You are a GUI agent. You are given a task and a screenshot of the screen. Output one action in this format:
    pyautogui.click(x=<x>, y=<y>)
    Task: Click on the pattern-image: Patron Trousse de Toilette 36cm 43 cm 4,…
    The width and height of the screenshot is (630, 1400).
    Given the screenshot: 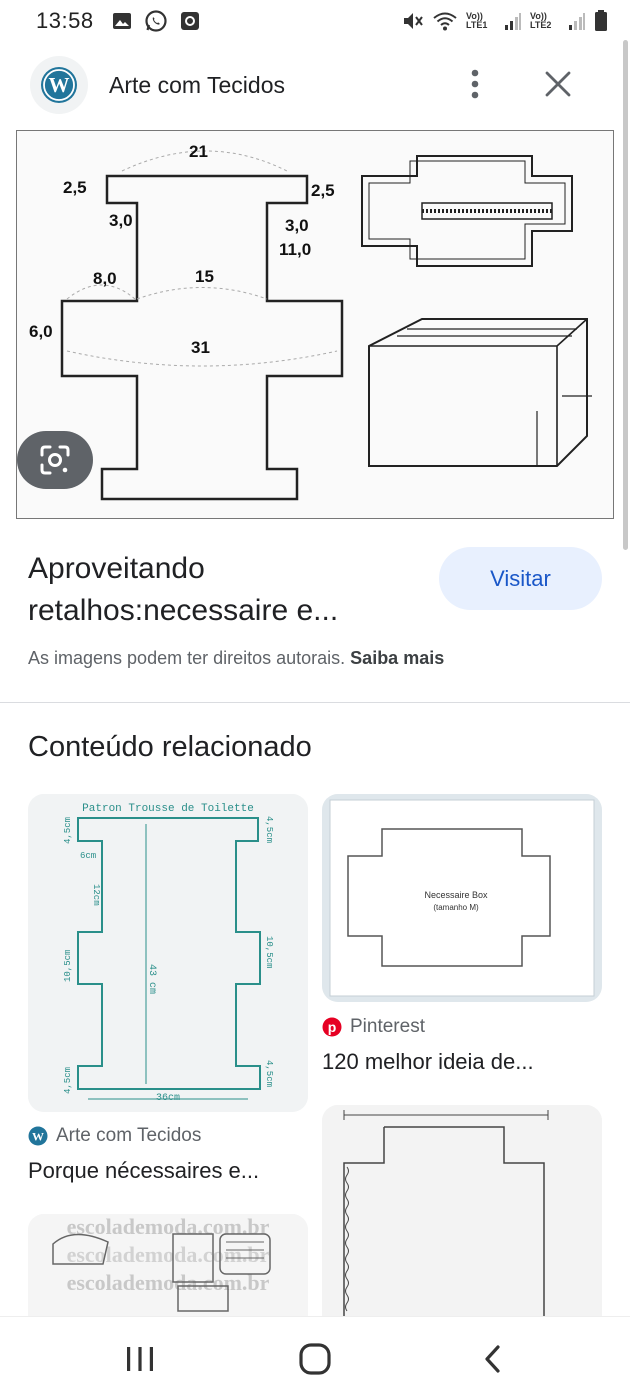 What is the action you would take?
    pyautogui.click(x=168, y=953)
    